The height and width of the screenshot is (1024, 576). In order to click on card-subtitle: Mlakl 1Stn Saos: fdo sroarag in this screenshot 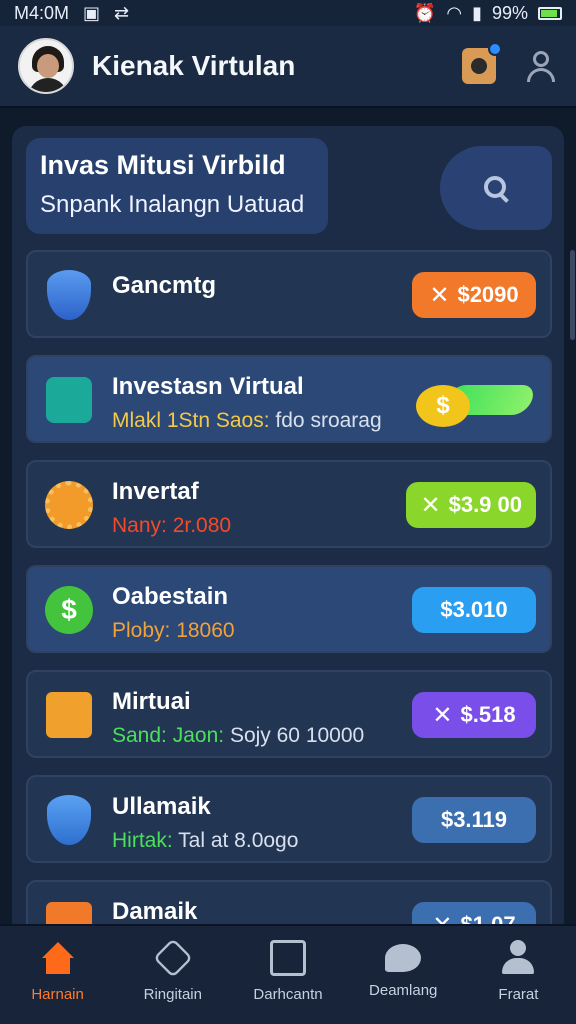, I will do `click(247, 421)`.